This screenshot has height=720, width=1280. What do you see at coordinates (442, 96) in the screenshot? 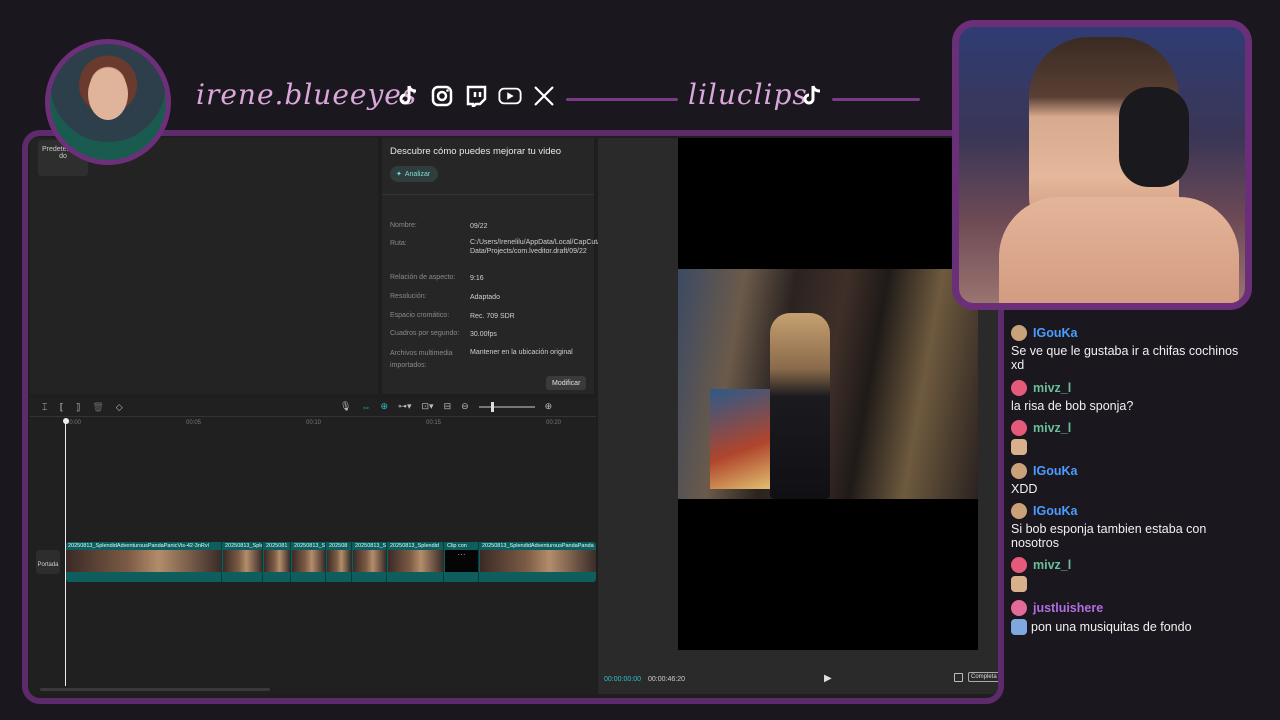
I see `instagram-icon` at bounding box center [442, 96].